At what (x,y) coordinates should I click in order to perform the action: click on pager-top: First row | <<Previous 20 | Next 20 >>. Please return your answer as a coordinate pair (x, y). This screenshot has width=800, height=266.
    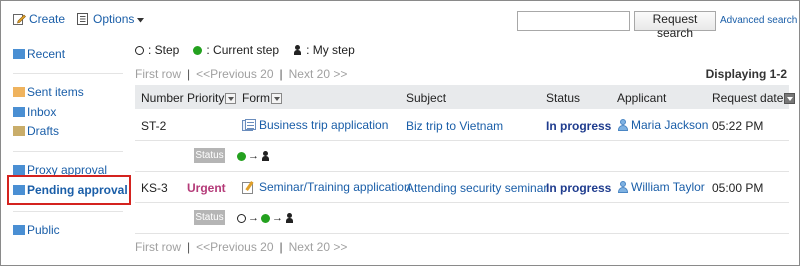
    Looking at the image, I should click on (241, 74).